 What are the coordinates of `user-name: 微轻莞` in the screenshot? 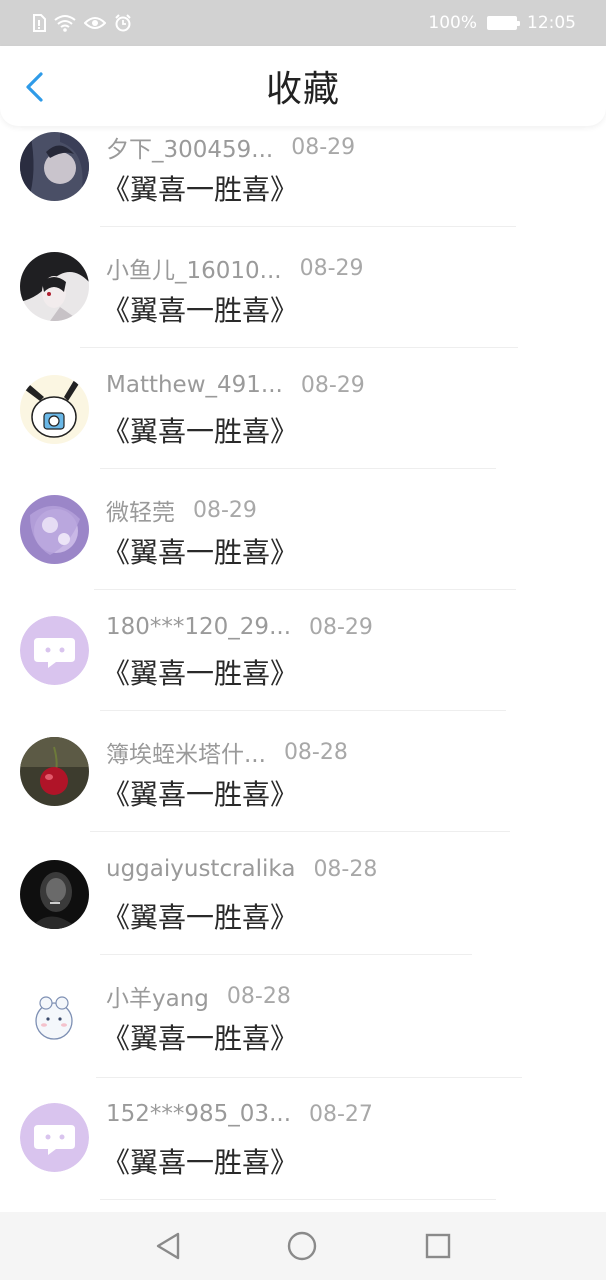 It's located at (140, 513).